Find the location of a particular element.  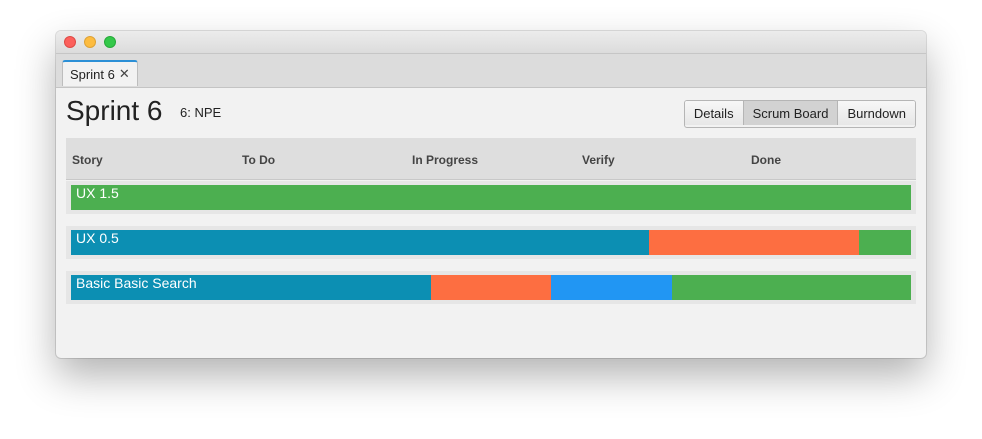

story-row: UX 1.5 is located at coordinates (491, 197).